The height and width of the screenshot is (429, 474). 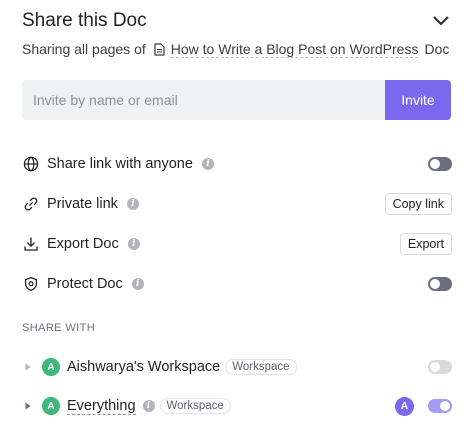 What do you see at coordinates (144, 367) in the screenshot?
I see `workspace-name: Aishwarya's Workspace` at bounding box center [144, 367].